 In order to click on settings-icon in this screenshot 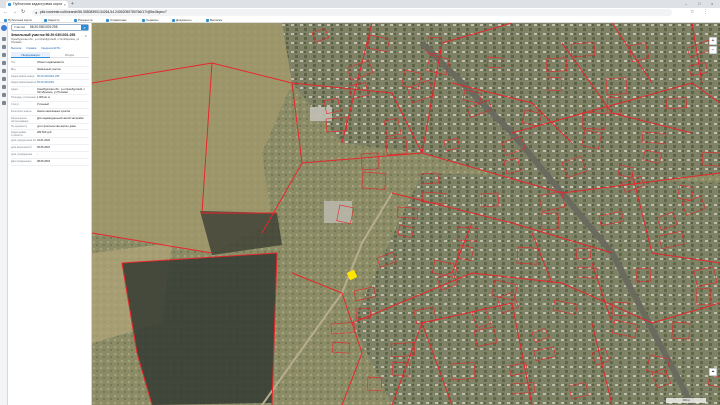, I will do `click(4, 95)`.